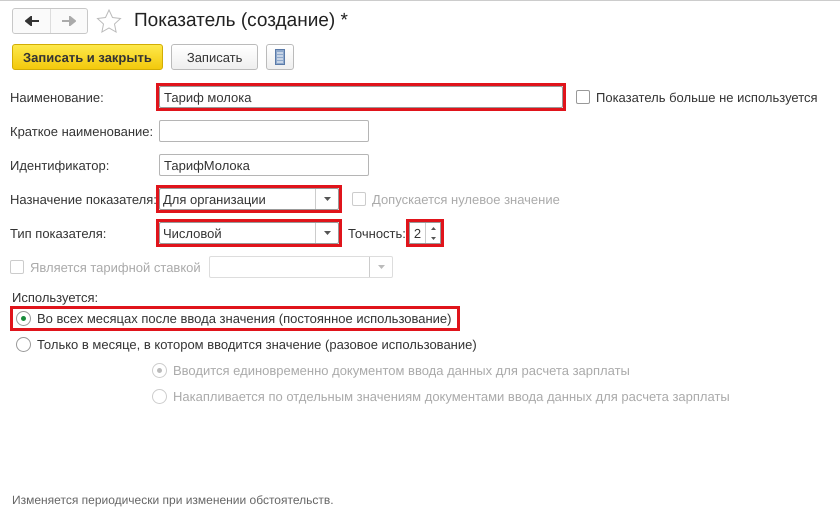 This screenshot has width=840, height=518. Describe the element at coordinates (425, 233) in the screenshot. I see `number-spinner: 2` at that location.